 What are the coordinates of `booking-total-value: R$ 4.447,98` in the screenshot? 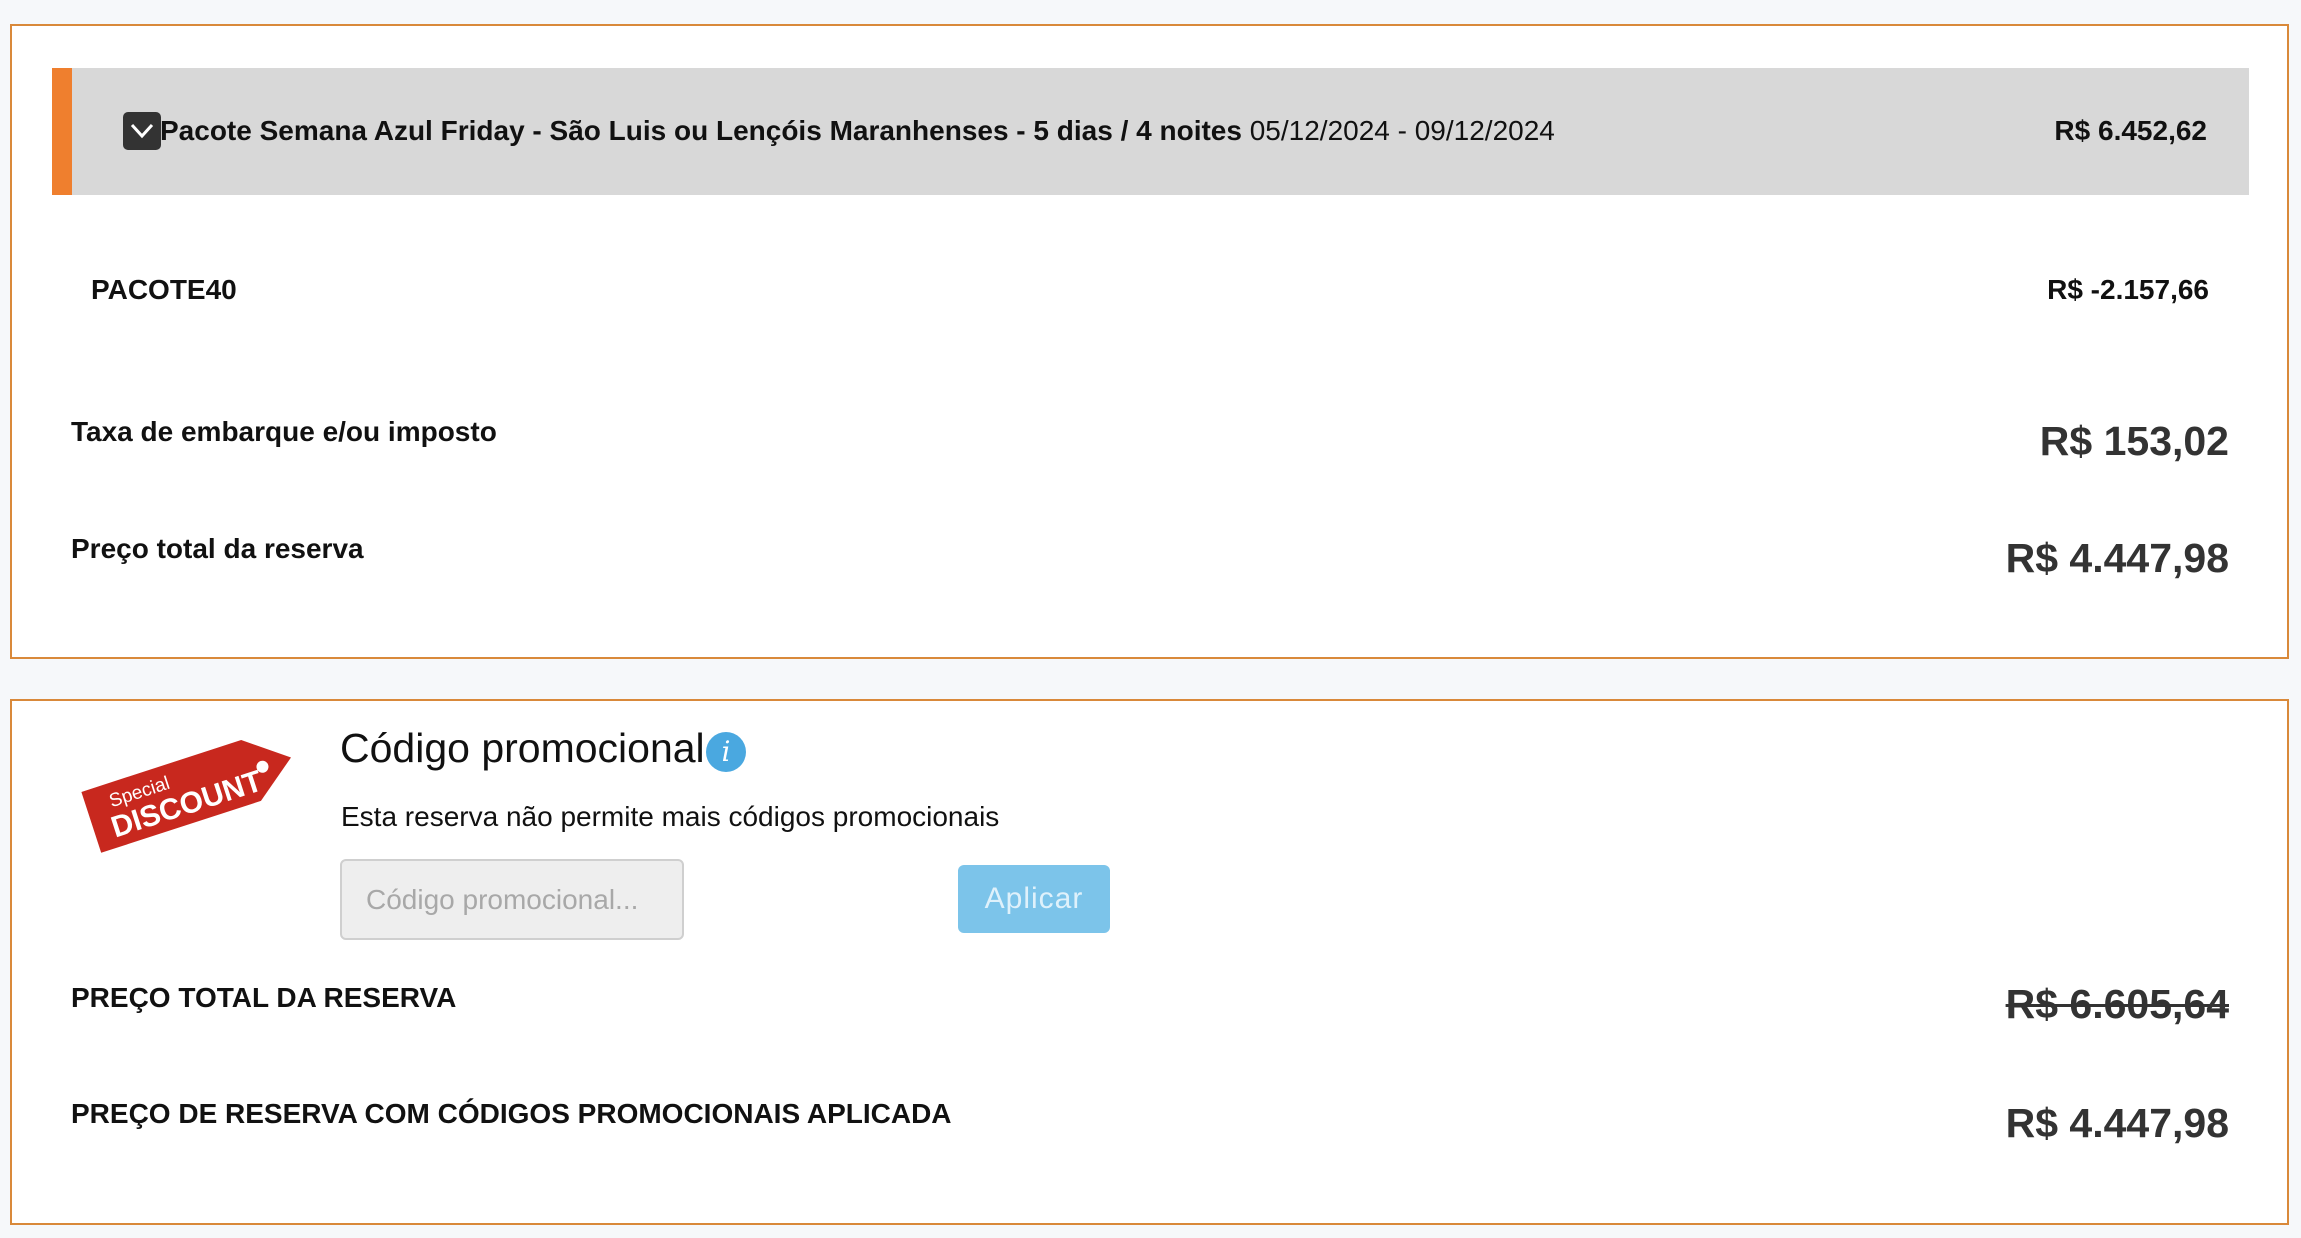 It's located at (2117, 558).